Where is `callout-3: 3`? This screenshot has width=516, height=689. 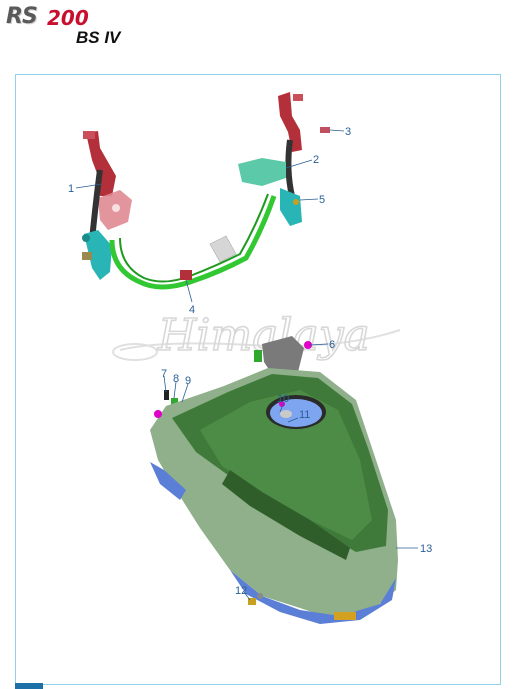
callout-3: 3 is located at coordinates (348, 132).